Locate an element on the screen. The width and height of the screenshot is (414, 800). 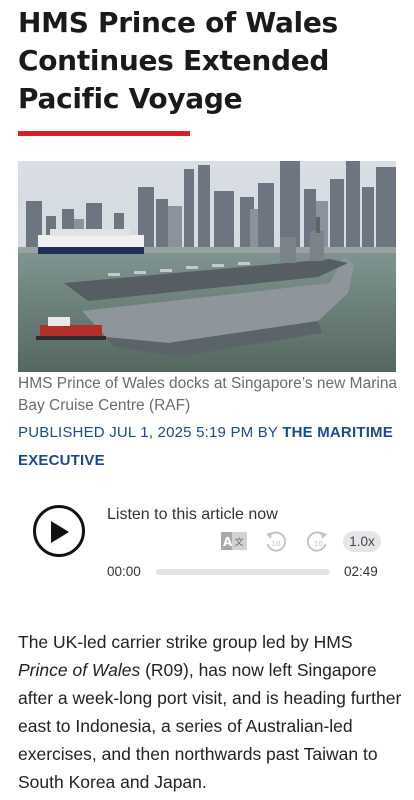
translate-icon: A 文 is located at coordinates (234, 542).